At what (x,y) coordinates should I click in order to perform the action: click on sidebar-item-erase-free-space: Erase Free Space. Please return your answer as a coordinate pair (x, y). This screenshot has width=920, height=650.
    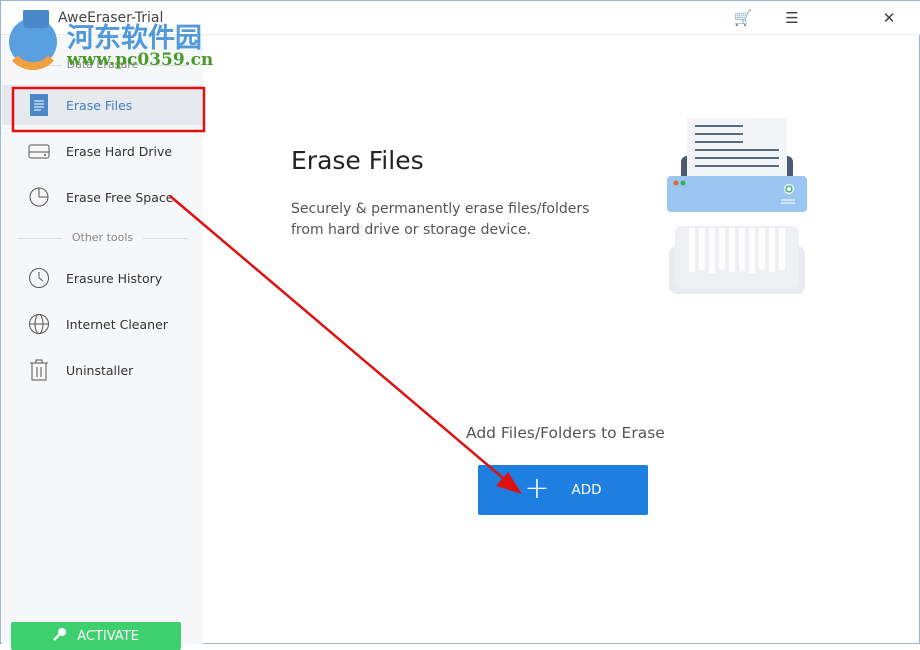
    Looking at the image, I should click on (102, 197).